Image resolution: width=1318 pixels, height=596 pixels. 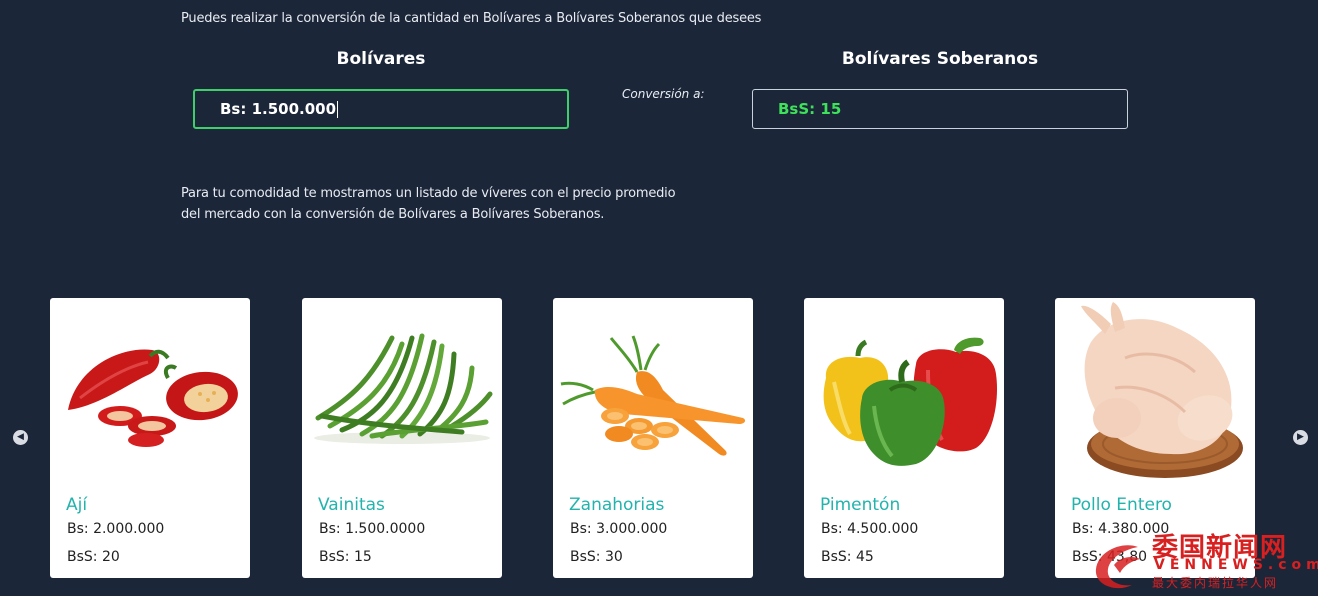 I want to click on vennews-watermark: 委国新闻网 VENNEWS.com 最大委内瑞拉华人网, so click(x=1205, y=560).